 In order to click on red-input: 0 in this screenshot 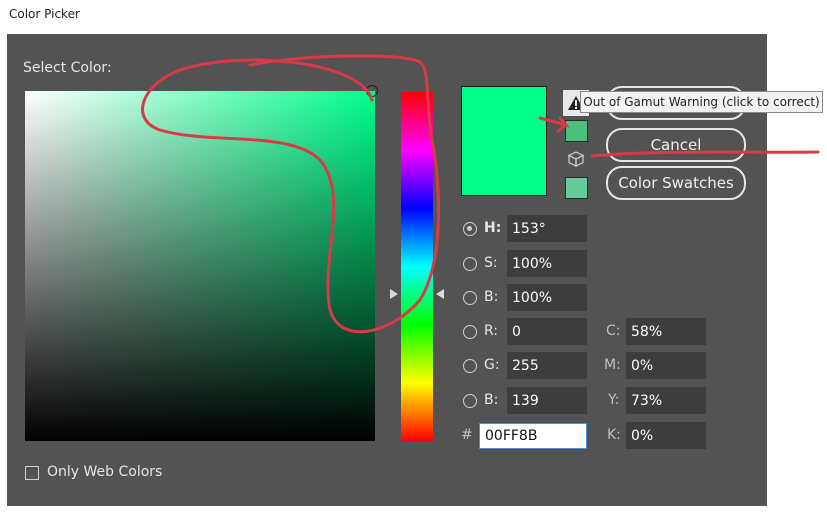, I will do `click(547, 331)`.